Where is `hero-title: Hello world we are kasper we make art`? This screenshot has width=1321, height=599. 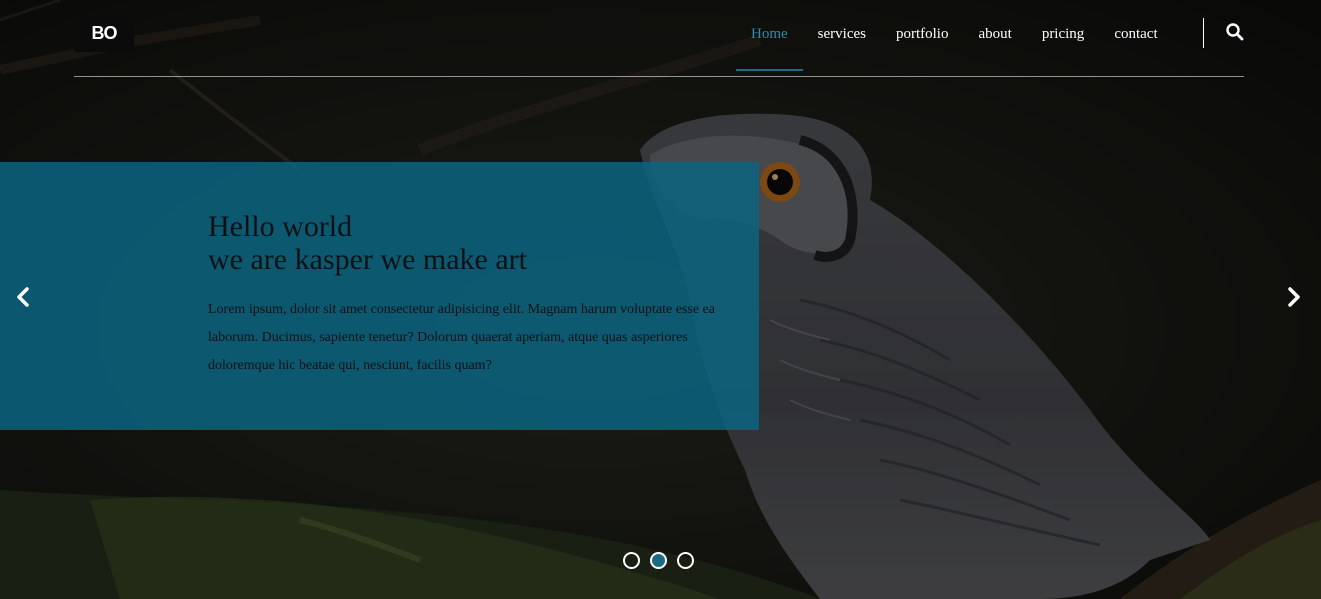 hero-title: Hello world we are kasper we make art is located at coordinates (468, 243).